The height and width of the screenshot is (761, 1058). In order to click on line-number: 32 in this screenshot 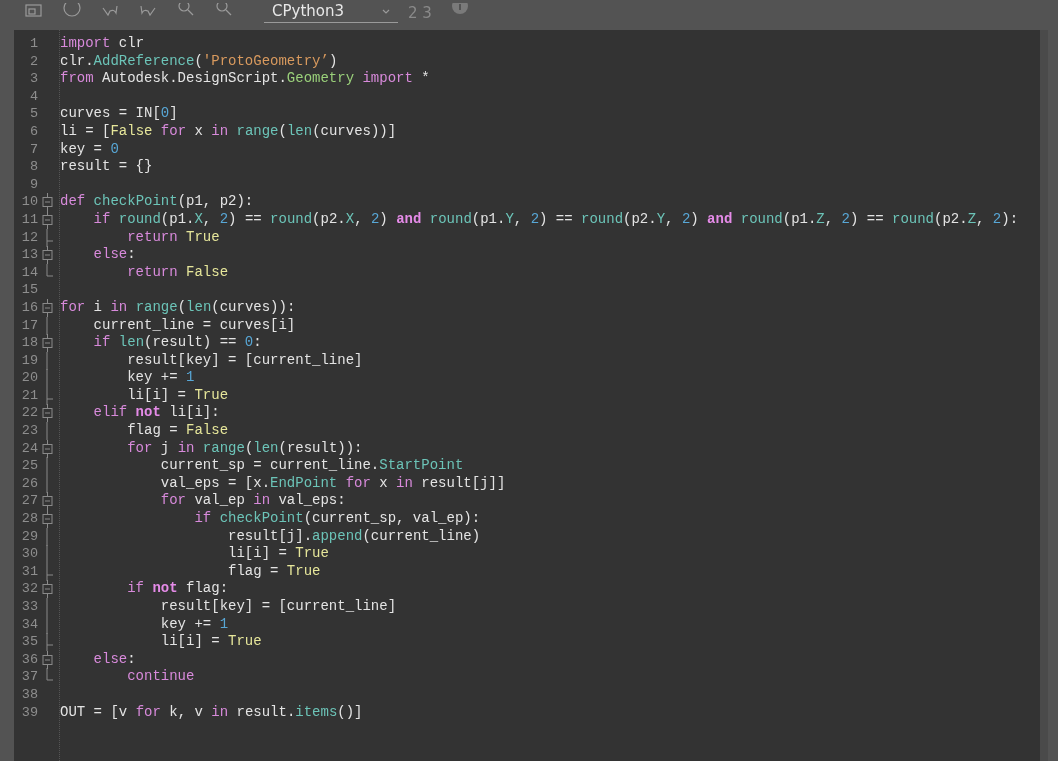, I will do `click(29, 589)`.